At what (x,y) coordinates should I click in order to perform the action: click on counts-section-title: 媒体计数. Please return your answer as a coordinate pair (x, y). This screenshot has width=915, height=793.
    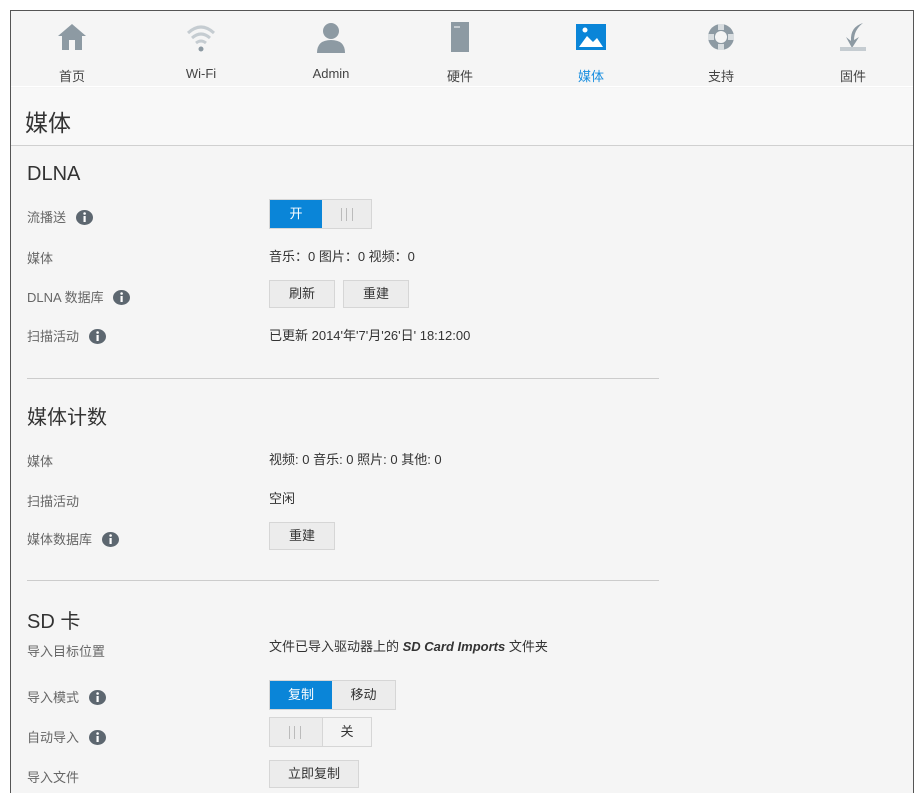
    Looking at the image, I should click on (67, 418).